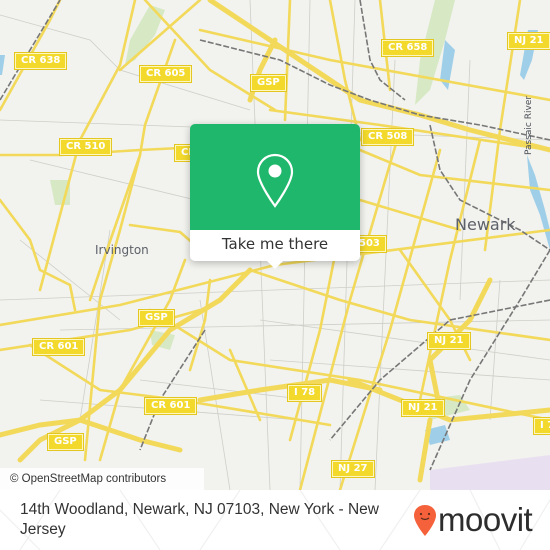 Image resolution: width=550 pixels, height=550 pixels. What do you see at coordinates (490, 472) in the screenshot?
I see `airport-area` at bounding box center [490, 472].